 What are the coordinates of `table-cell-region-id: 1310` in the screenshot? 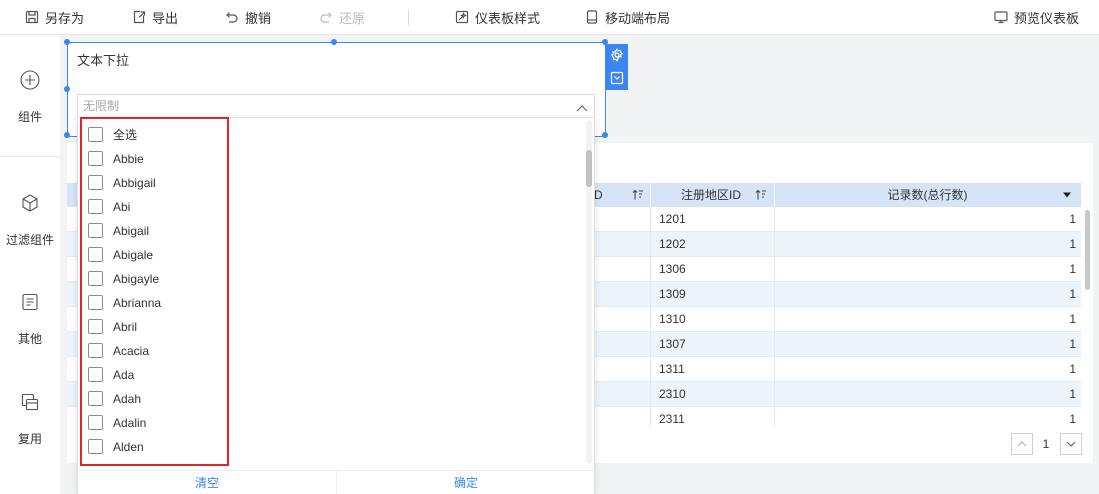 It's located at (712, 319).